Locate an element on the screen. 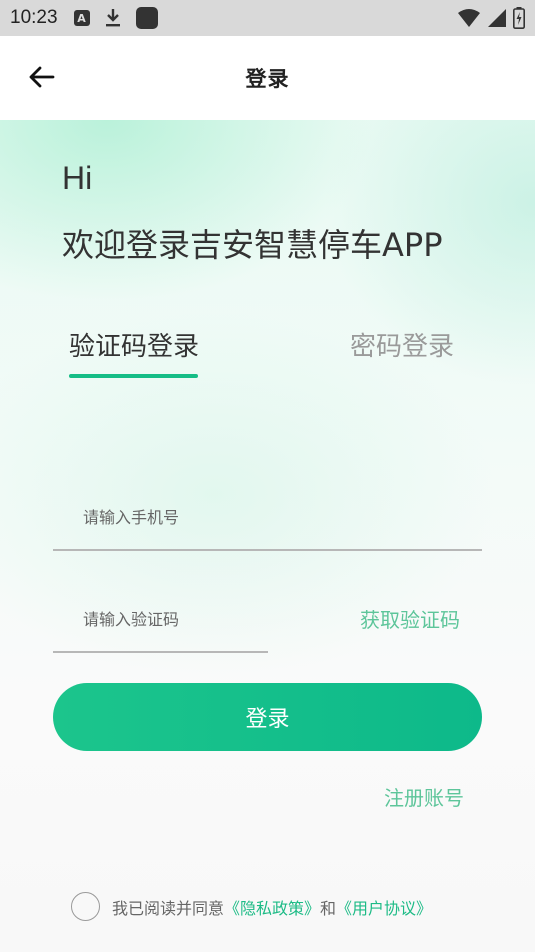 The image size is (535, 952). signal-icon is located at coordinates (497, 18).